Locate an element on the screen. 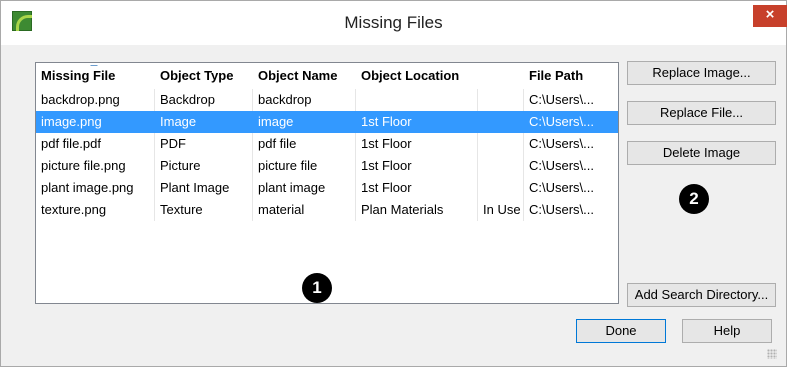 This screenshot has height=367, width=787. cell-status: In Use is located at coordinates (501, 210).